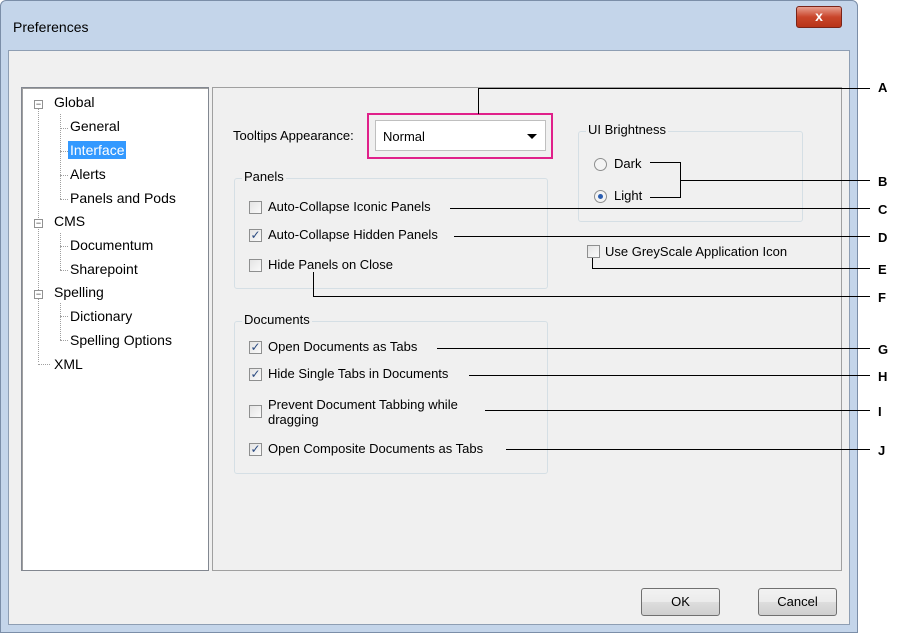  What do you see at coordinates (79, 292) in the screenshot?
I see `tree-item-spelling: Spelling` at bounding box center [79, 292].